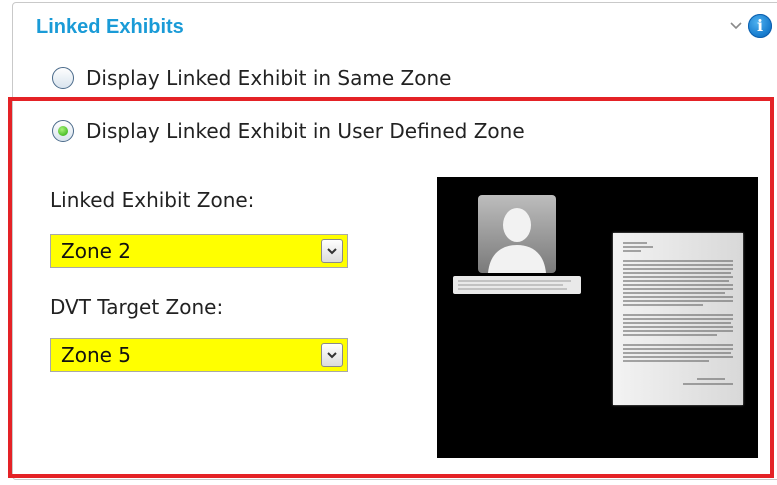 This screenshot has width=777, height=485. What do you see at coordinates (110, 27) in the screenshot?
I see `panel-title: Linked Exhibits` at bounding box center [110, 27].